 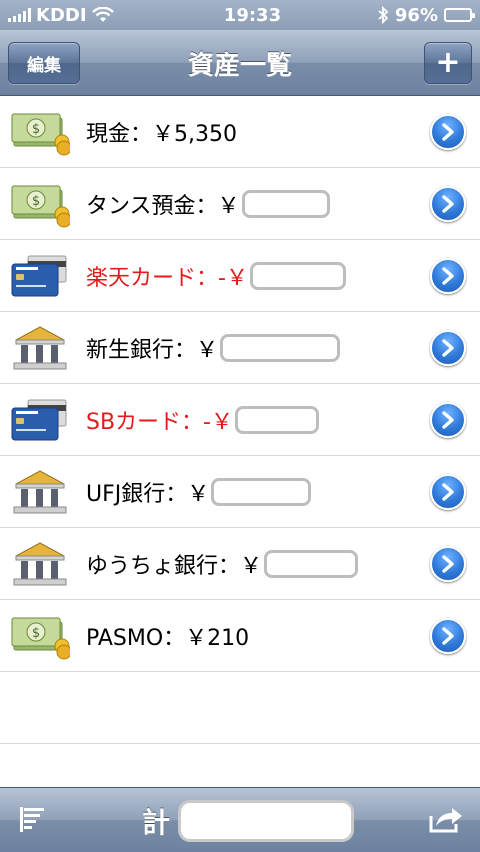 What do you see at coordinates (19, 15) in the screenshot?
I see `signal-icon` at bounding box center [19, 15].